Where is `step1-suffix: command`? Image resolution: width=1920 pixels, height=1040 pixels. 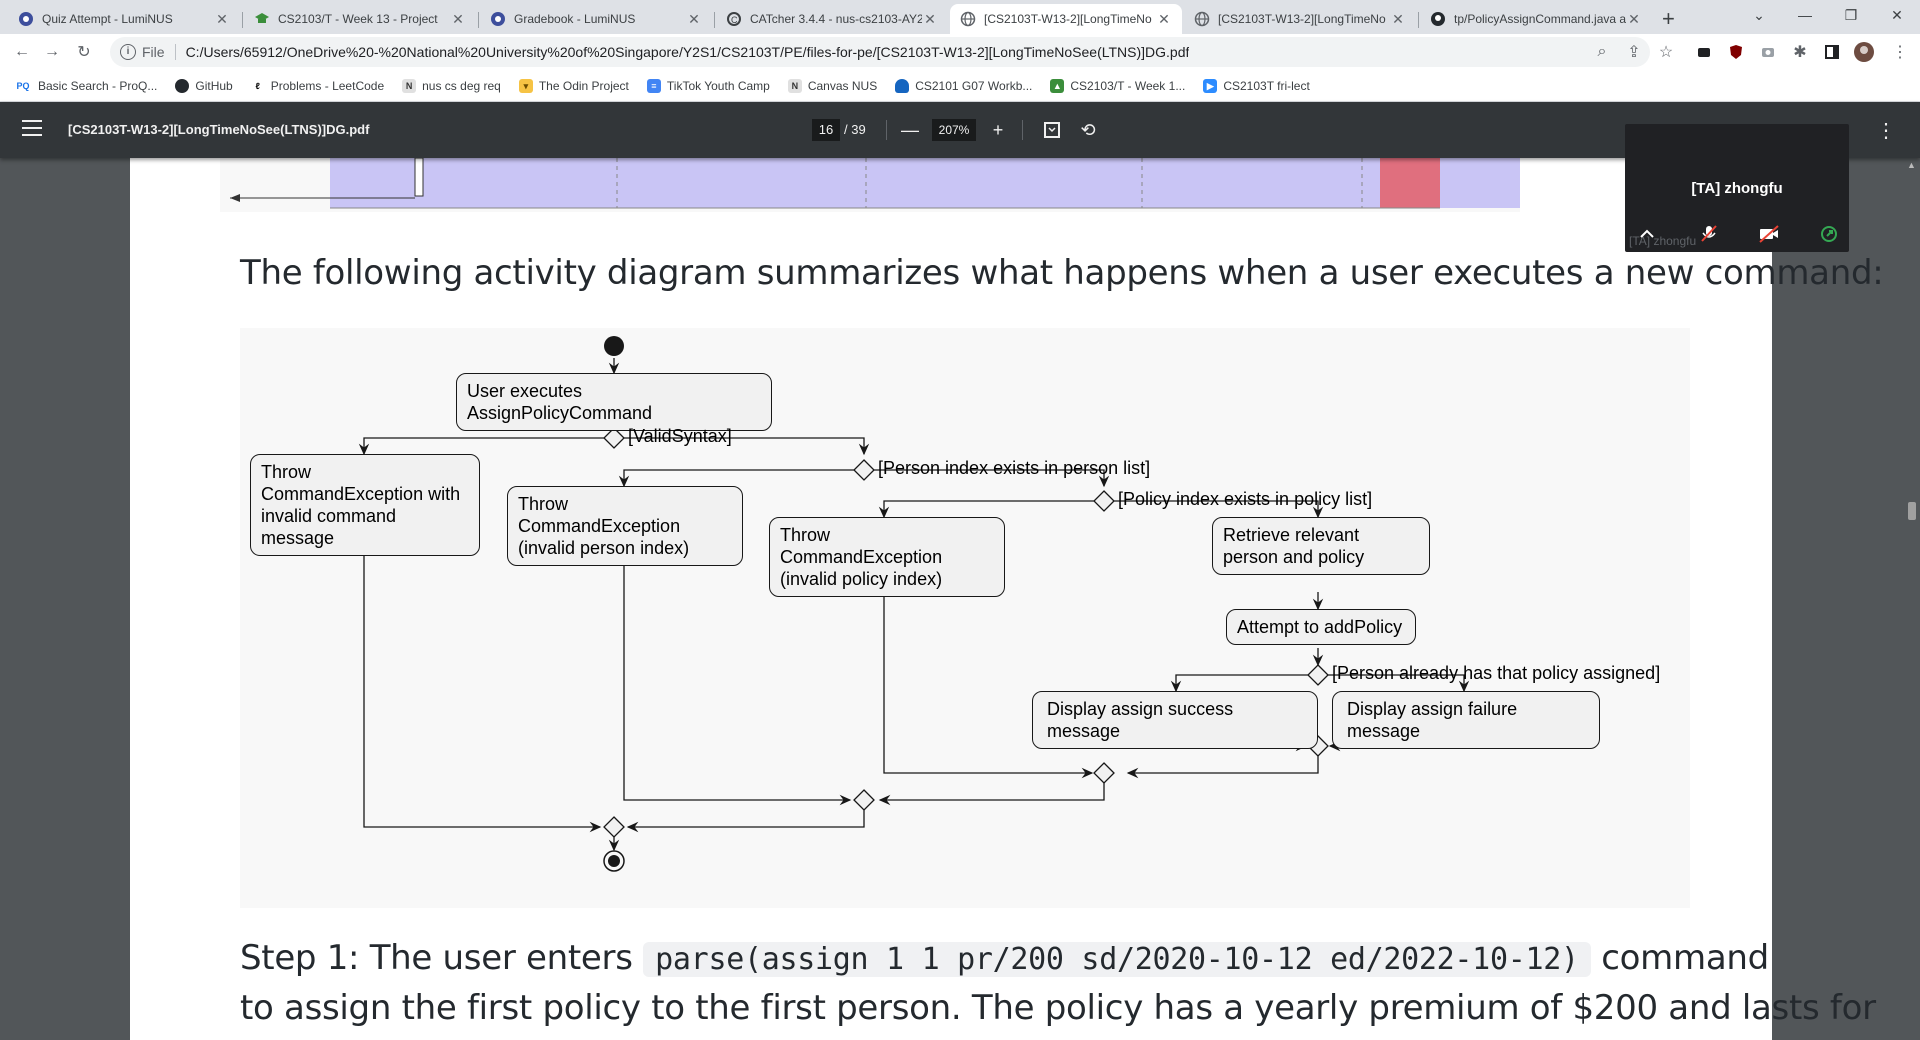 step1-suffix: command is located at coordinates (1685, 958).